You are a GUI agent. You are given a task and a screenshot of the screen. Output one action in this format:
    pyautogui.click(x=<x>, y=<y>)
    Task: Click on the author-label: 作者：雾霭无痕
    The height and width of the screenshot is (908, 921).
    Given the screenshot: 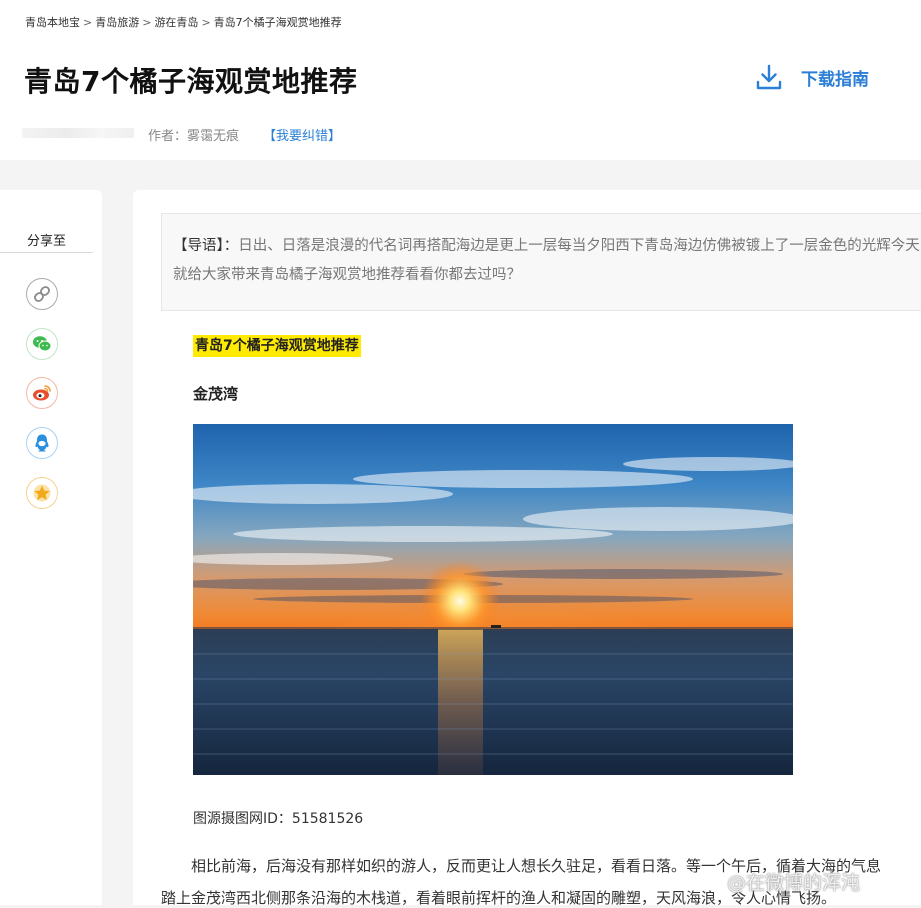 What is the action you would take?
    pyautogui.click(x=194, y=136)
    